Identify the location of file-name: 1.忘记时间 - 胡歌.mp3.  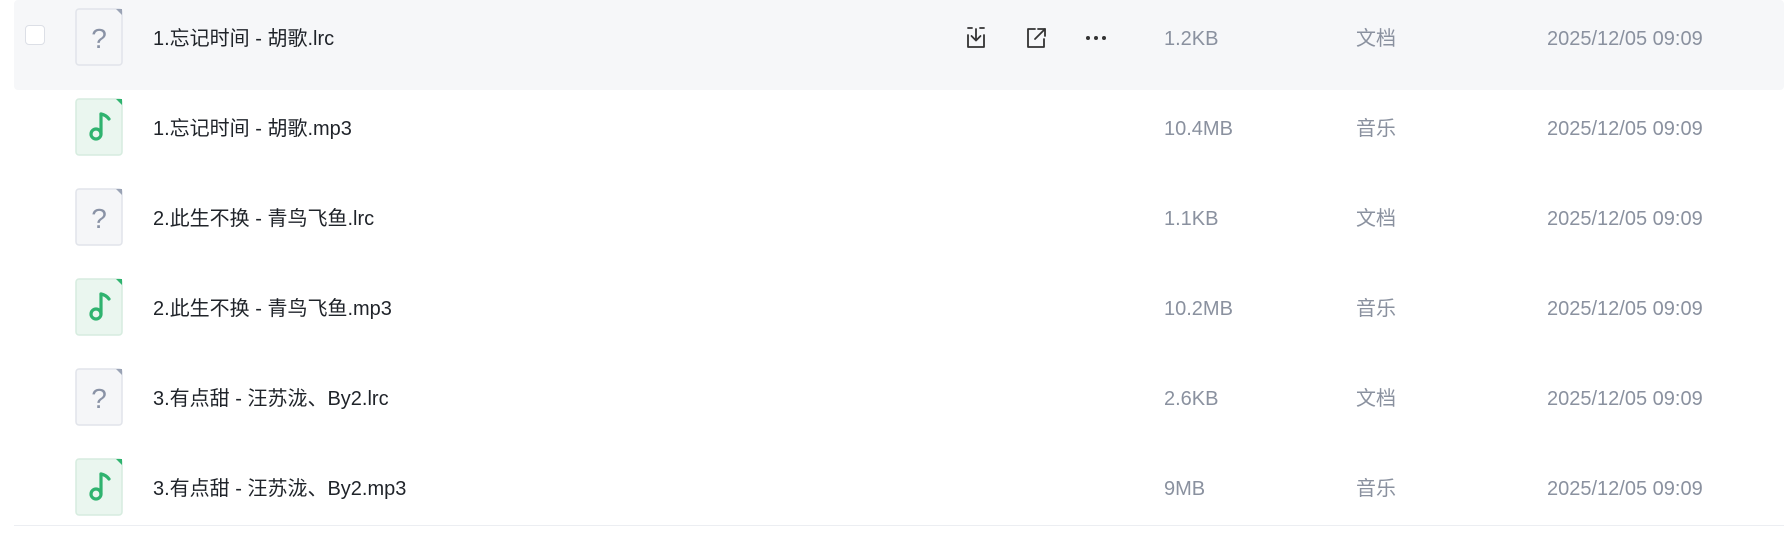
(252, 129).